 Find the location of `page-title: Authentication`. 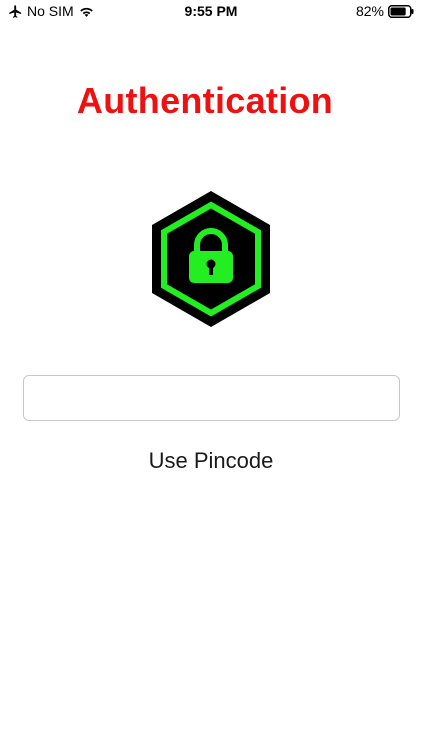

page-title: Authentication is located at coordinates (205, 100).